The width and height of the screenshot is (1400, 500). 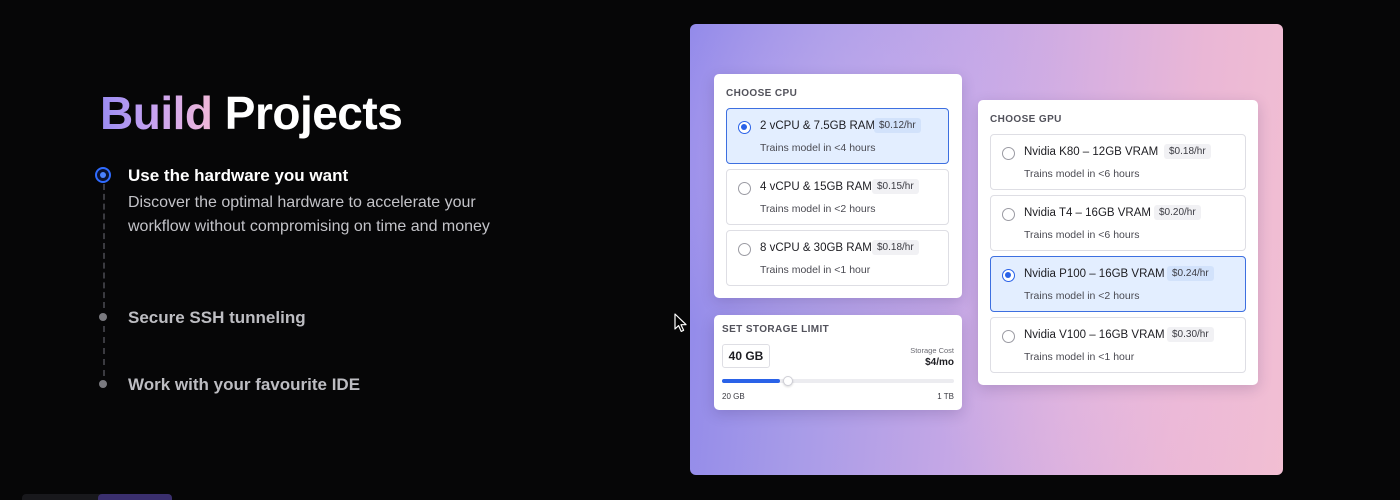 I want to click on page-title: Build Projects, so click(x=251, y=113).